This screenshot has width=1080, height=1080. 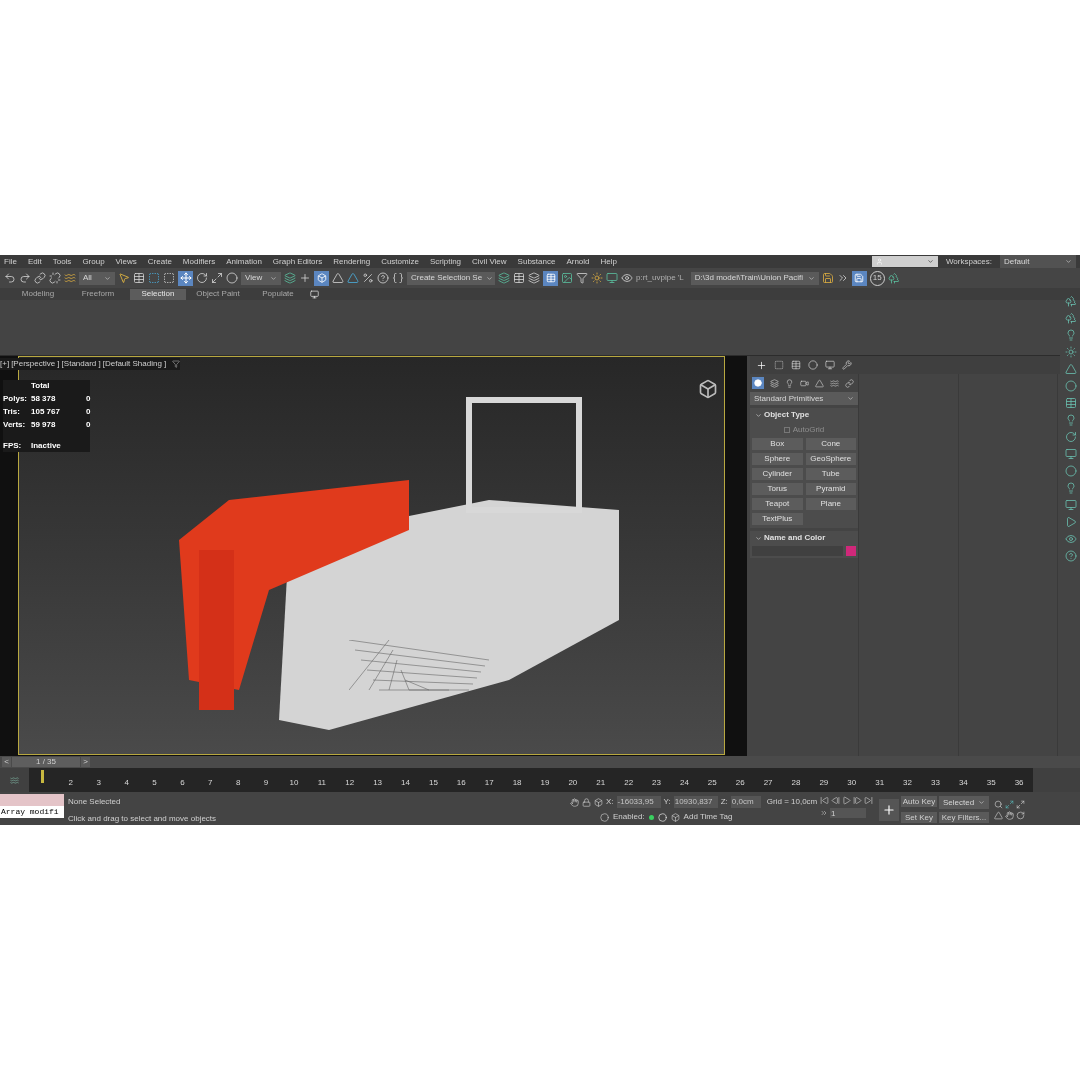 I want to click on frame-number: 27, so click(x=768, y=783).